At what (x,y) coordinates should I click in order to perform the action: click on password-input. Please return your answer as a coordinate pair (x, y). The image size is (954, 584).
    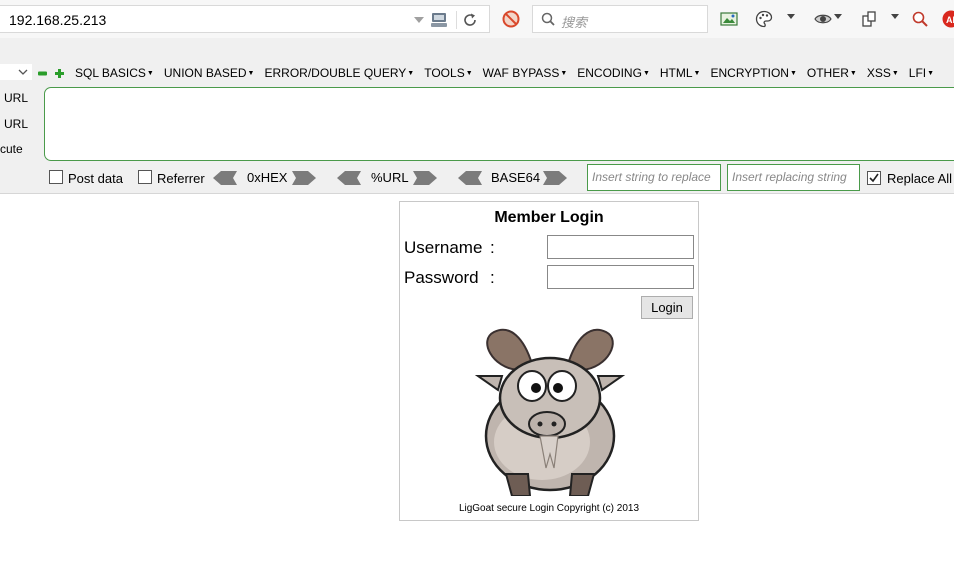
    Looking at the image, I should click on (620, 277).